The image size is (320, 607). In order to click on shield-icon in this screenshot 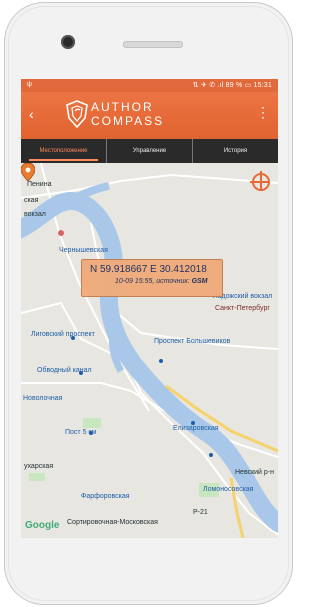, I will do `click(77, 114)`.